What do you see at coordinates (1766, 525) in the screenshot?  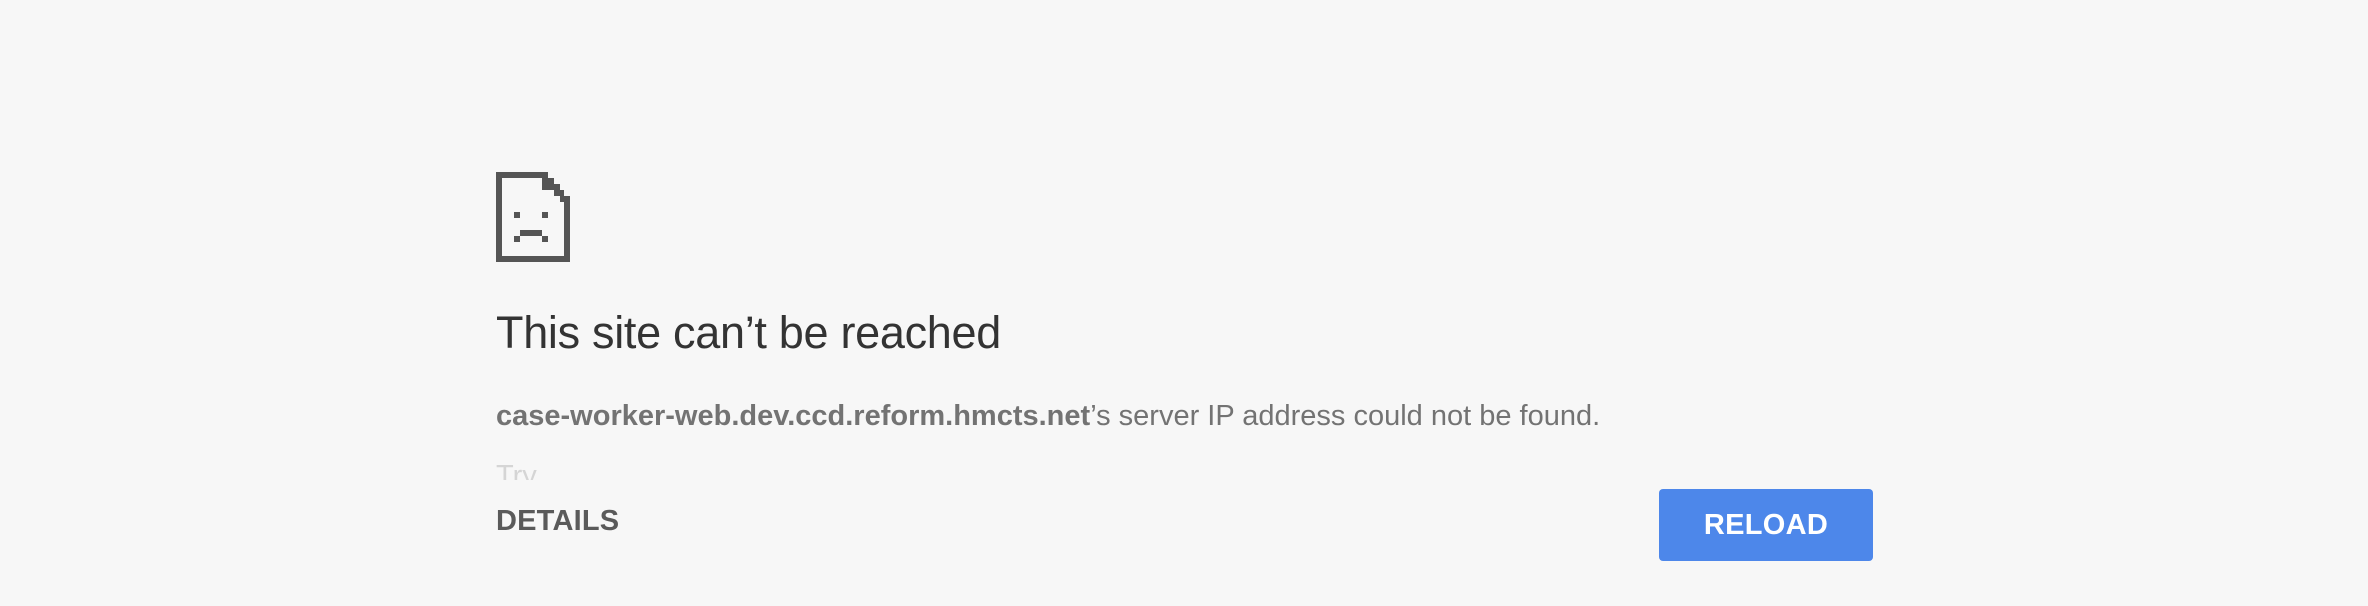 I see `reload-button: RELOAD` at bounding box center [1766, 525].